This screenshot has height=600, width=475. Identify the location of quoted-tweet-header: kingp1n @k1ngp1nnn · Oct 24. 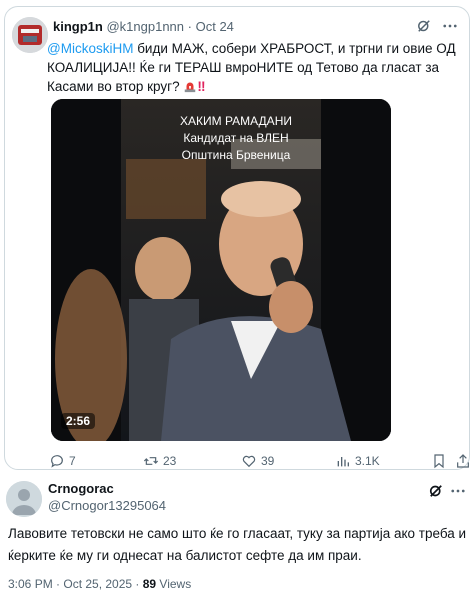
(241, 26).